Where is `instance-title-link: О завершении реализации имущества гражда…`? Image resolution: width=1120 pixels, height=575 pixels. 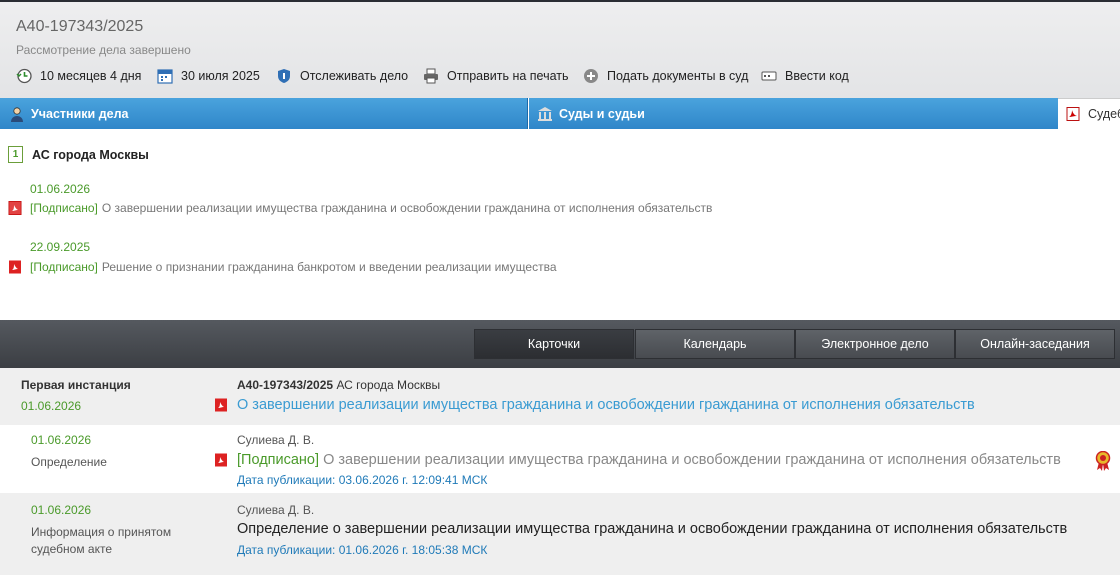
instance-title-link: О завершении реализации имущества гражда… is located at coordinates (606, 405).